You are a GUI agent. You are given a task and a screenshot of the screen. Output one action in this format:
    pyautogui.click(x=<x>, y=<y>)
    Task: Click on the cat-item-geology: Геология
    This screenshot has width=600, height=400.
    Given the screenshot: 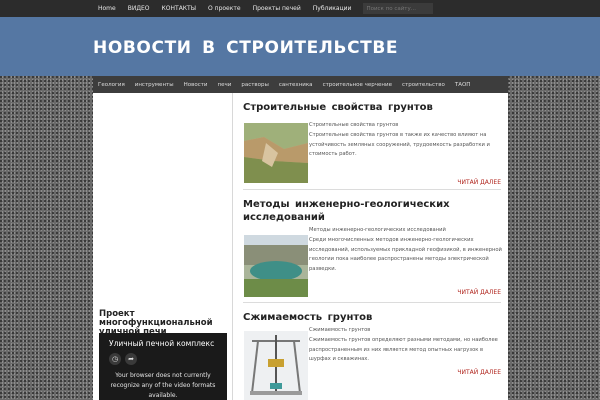 What is the action you would take?
    pyautogui.click(x=111, y=85)
    